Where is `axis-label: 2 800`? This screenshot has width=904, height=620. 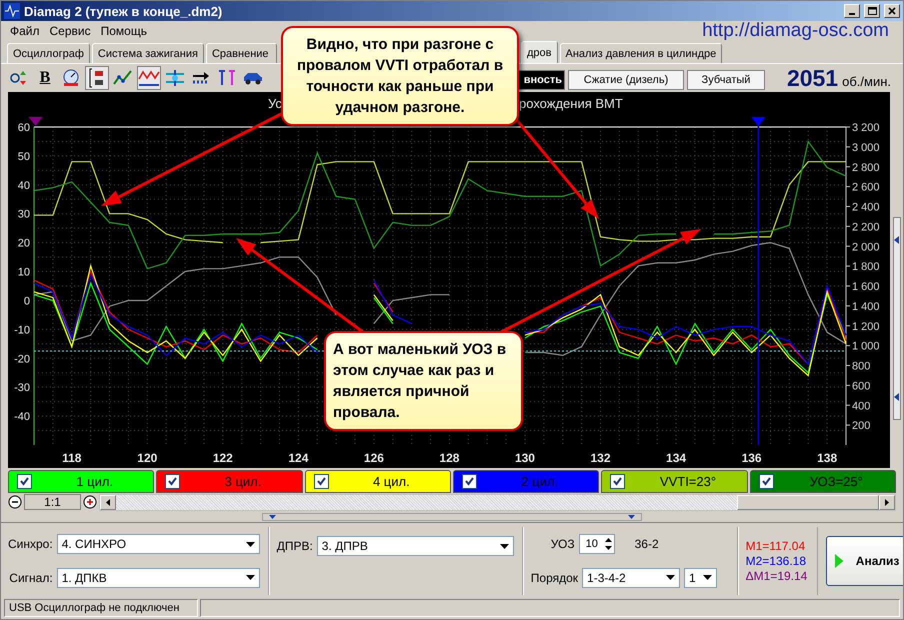
axis-label: 2 800 is located at coordinates (866, 168).